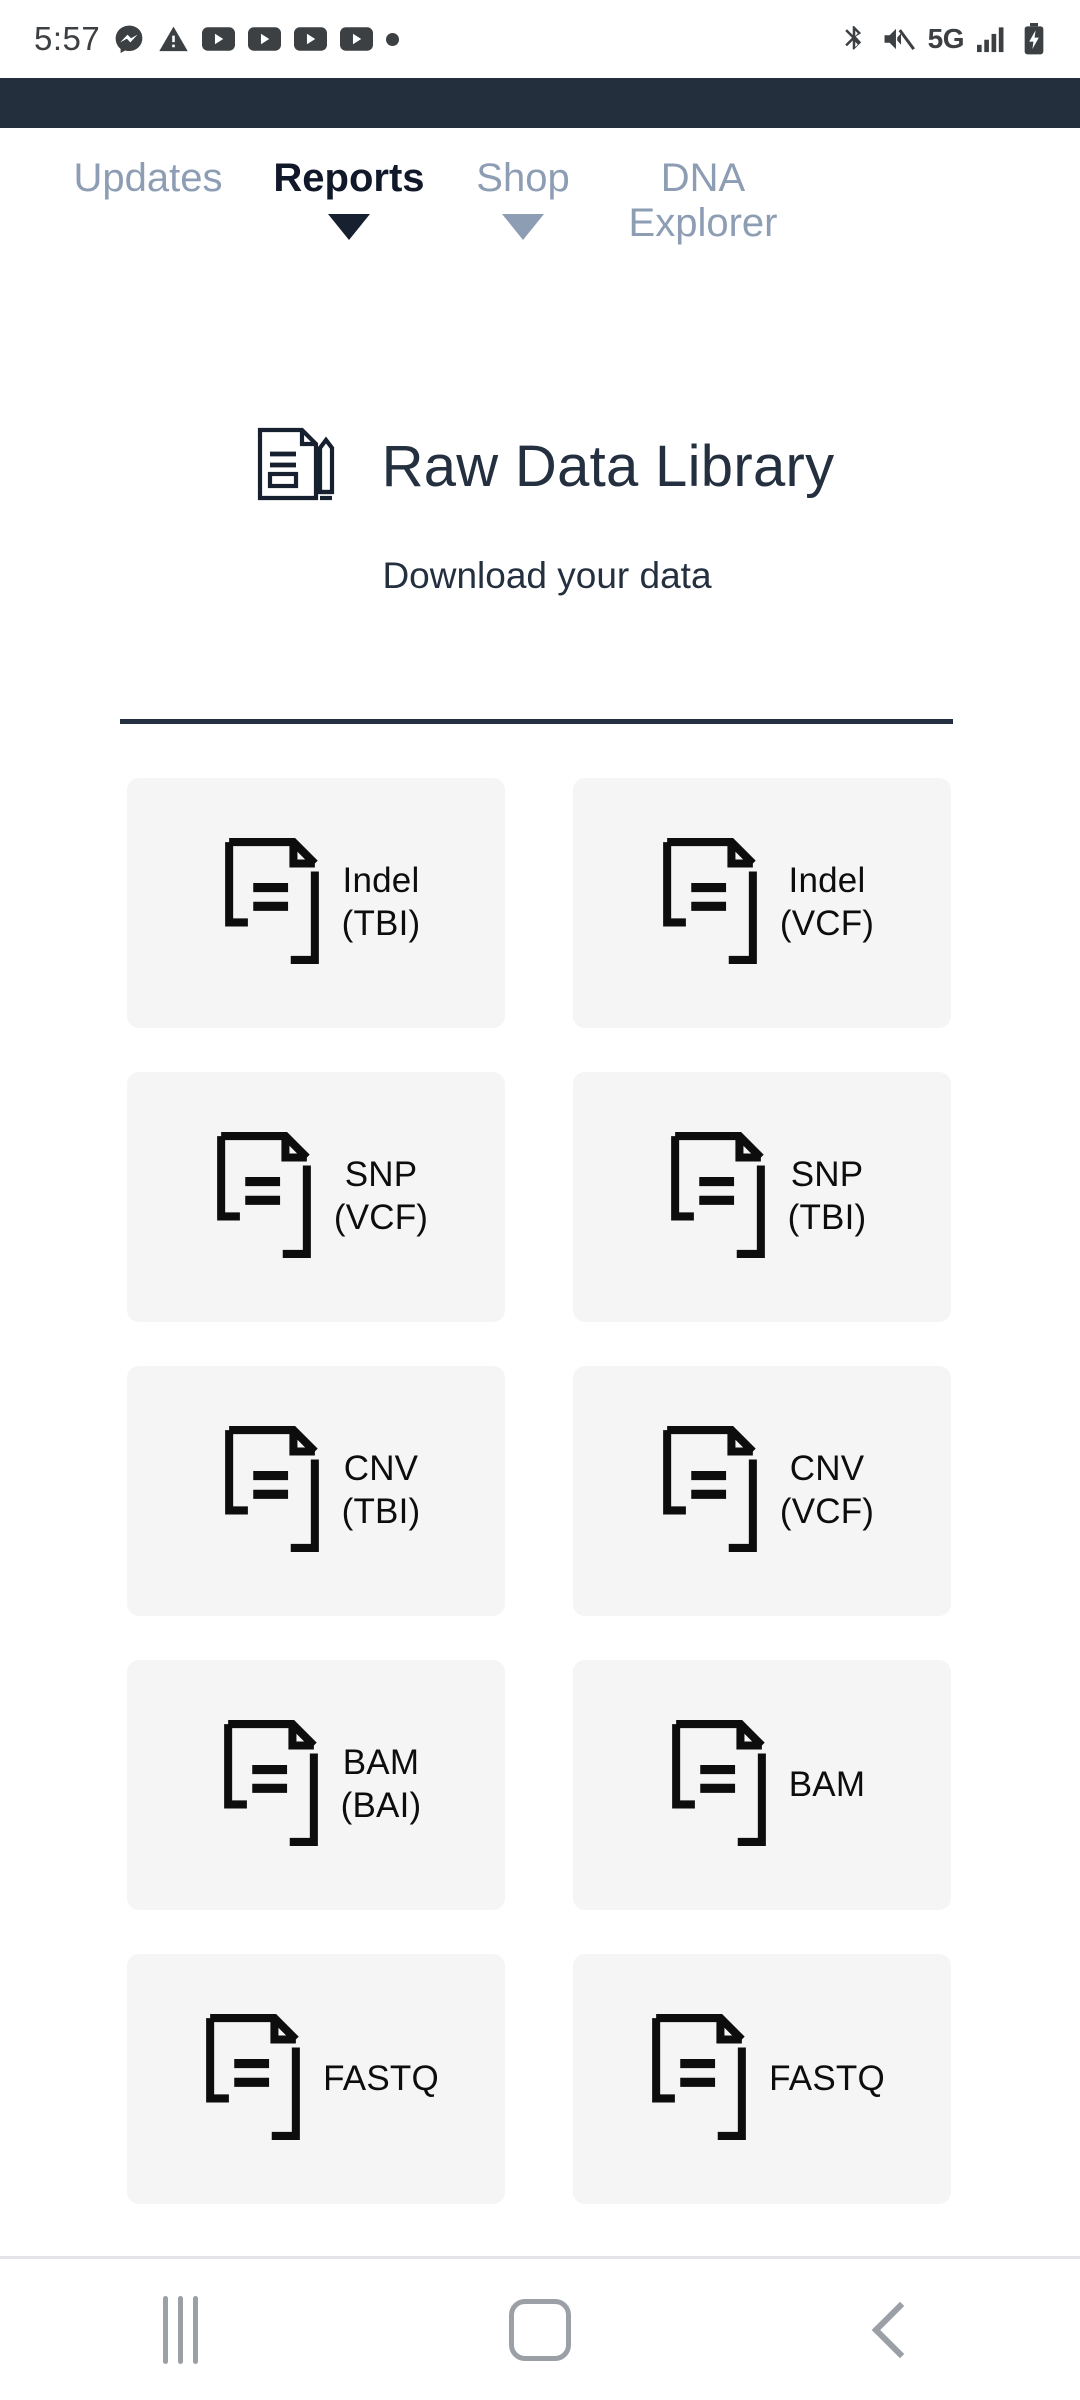 The height and width of the screenshot is (2400, 1080). What do you see at coordinates (393, 39) in the screenshot?
I see `dot-icon` at bounding box center [393, 39].